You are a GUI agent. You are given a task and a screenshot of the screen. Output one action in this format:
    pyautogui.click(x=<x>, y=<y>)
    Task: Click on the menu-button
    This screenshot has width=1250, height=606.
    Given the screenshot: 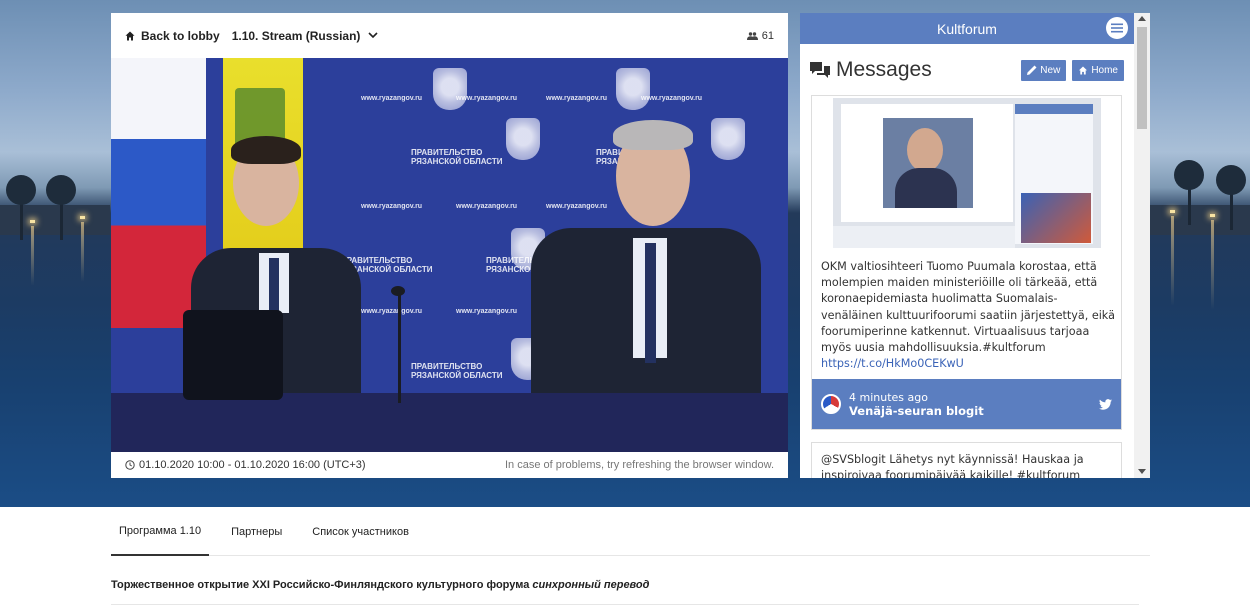 What is the action you would take?
    pyautogui.click(x=1117, y=28)
    